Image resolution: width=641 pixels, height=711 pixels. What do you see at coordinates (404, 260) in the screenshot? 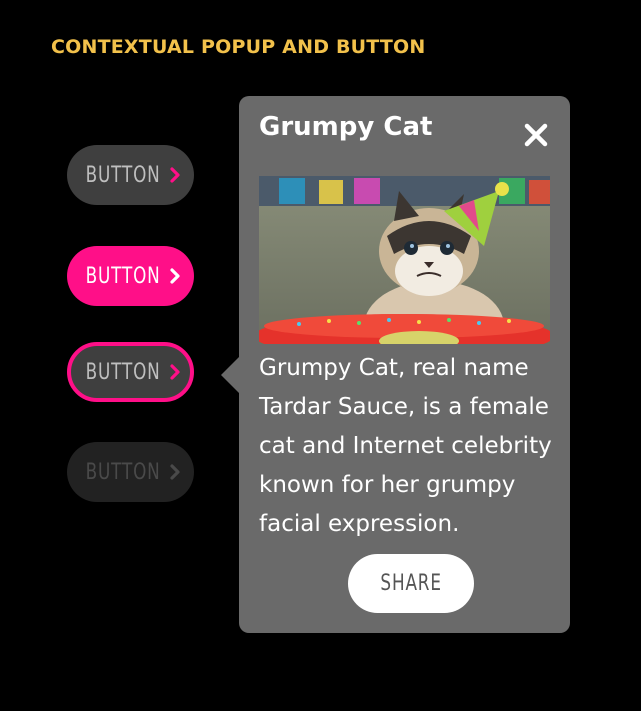
I see `grumpy-cat-photo` at bounding box center [404, 260].